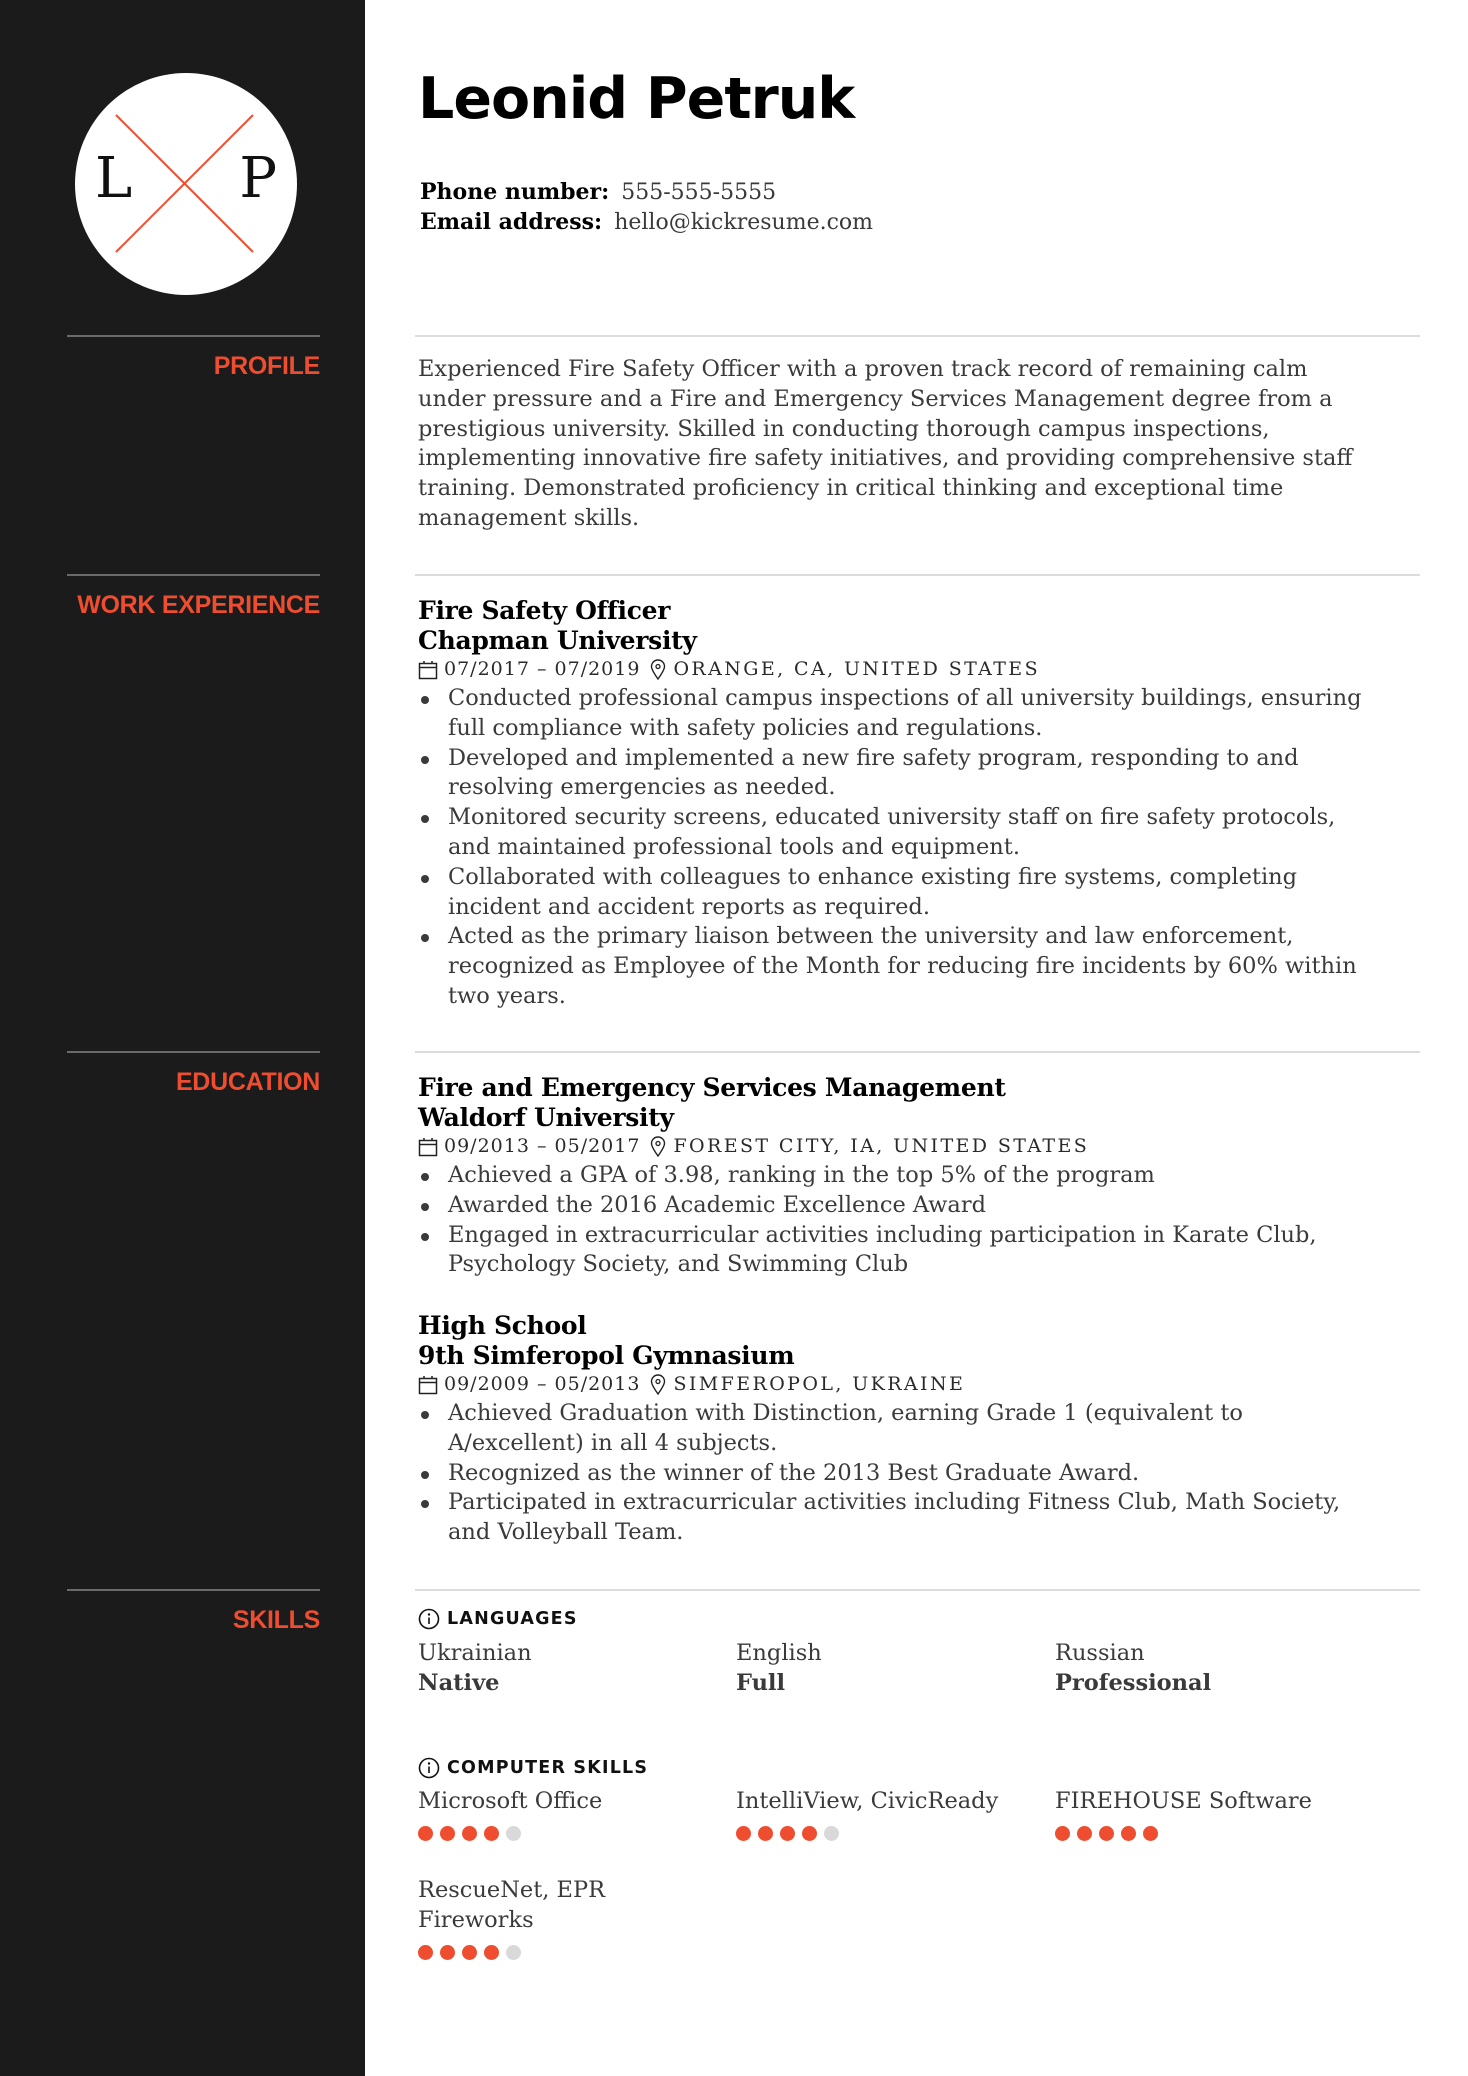  Describe the element at coordinates (258, 178) in the screenshot. I see `monogram-letter-right: P` at that location.